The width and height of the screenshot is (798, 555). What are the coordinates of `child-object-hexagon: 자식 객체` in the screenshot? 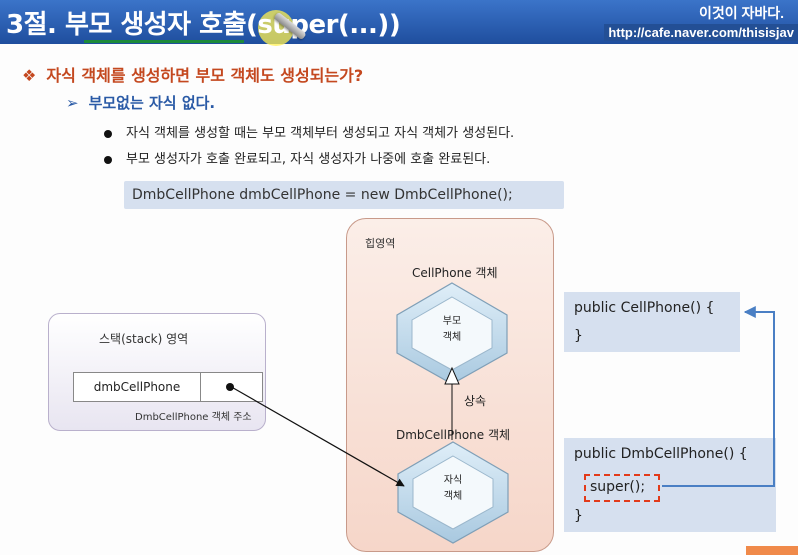 It's located at (453, 492).